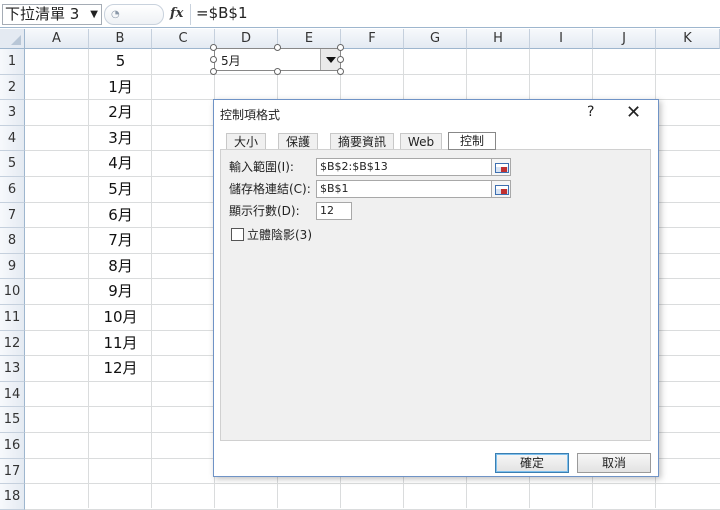 The image size is (720, 510). I want to click on cell-b3: 2月, so click(120, 113).